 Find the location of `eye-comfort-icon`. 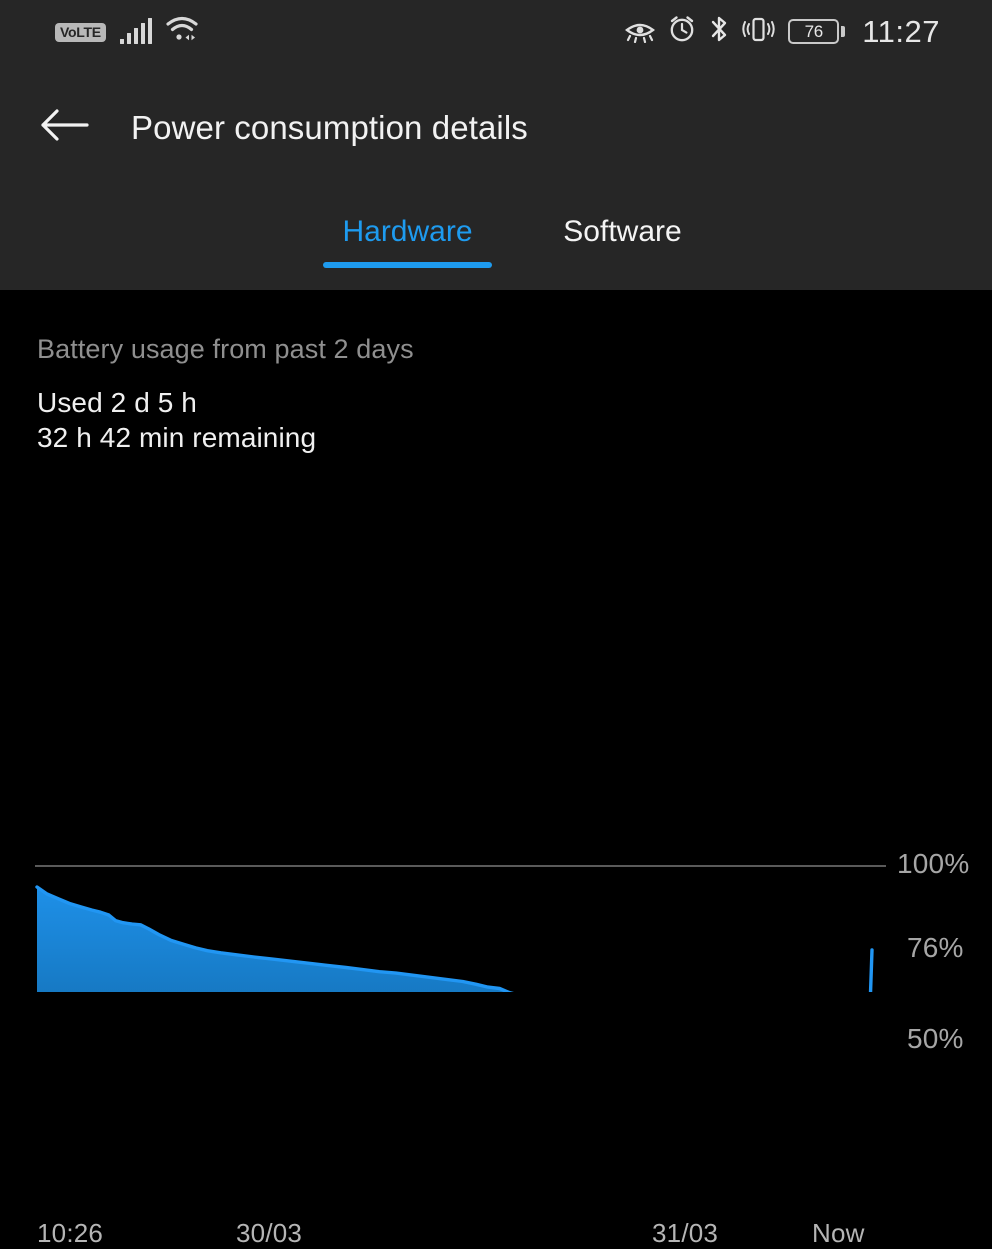

eye-comfort-icon is located at coordinates (640, 32).